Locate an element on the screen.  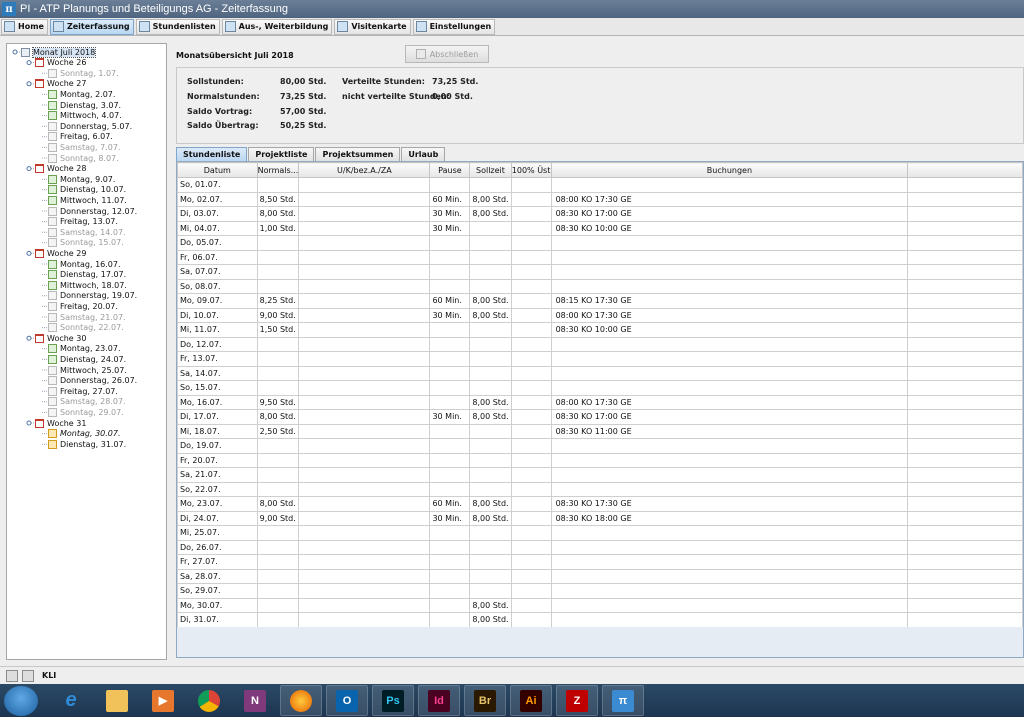
tree-day-item: Mittwoch, 25.07. is located at coordinates (87, 370).